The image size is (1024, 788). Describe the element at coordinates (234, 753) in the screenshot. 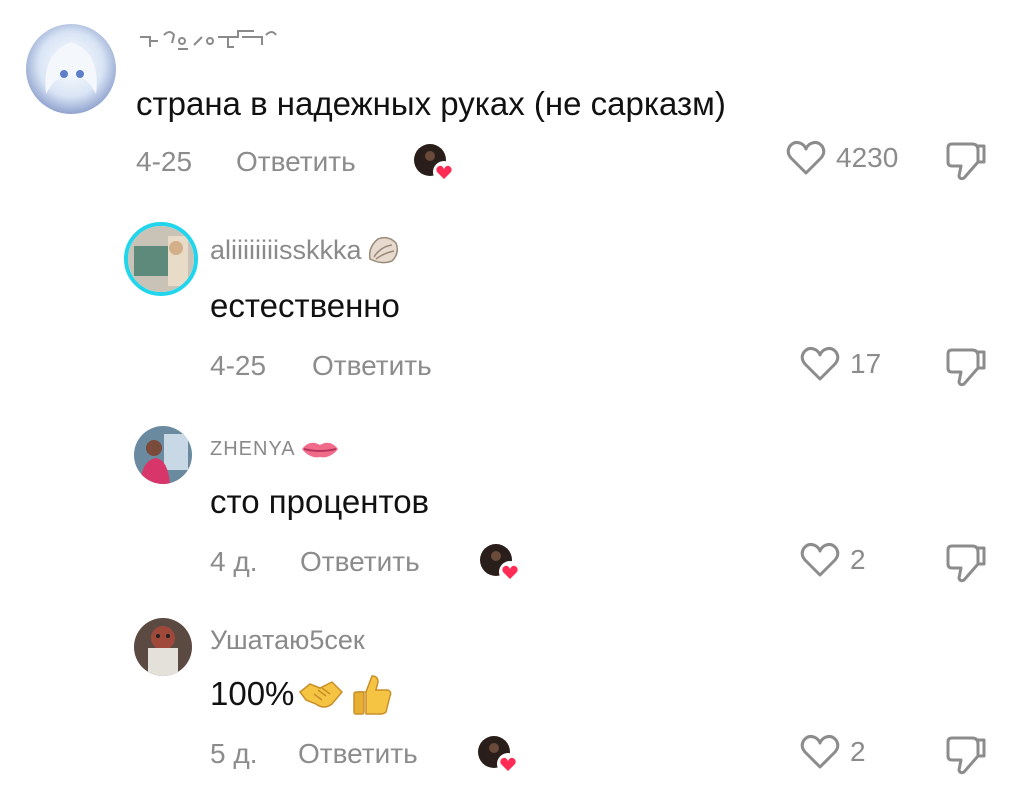

I see `comment-date: 5 д.` at that location.